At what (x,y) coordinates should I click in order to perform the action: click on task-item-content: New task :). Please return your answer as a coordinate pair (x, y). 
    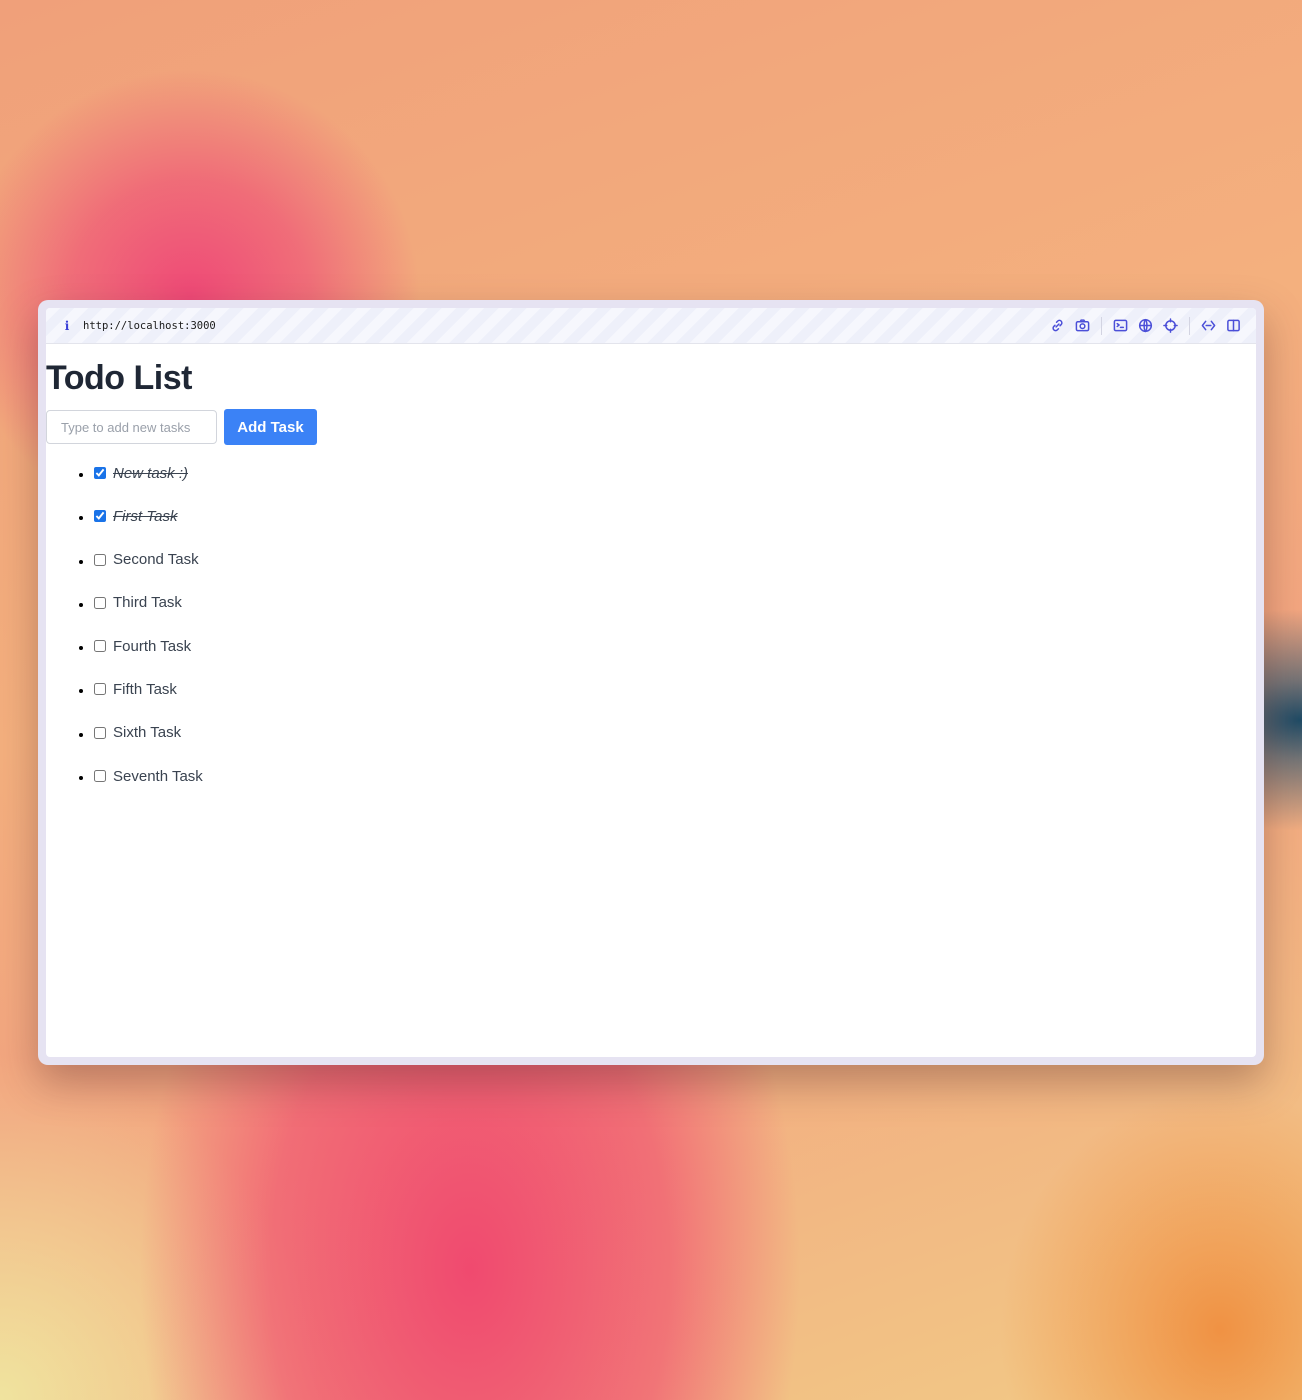
    Looking at the image, I should click on (141, 473).